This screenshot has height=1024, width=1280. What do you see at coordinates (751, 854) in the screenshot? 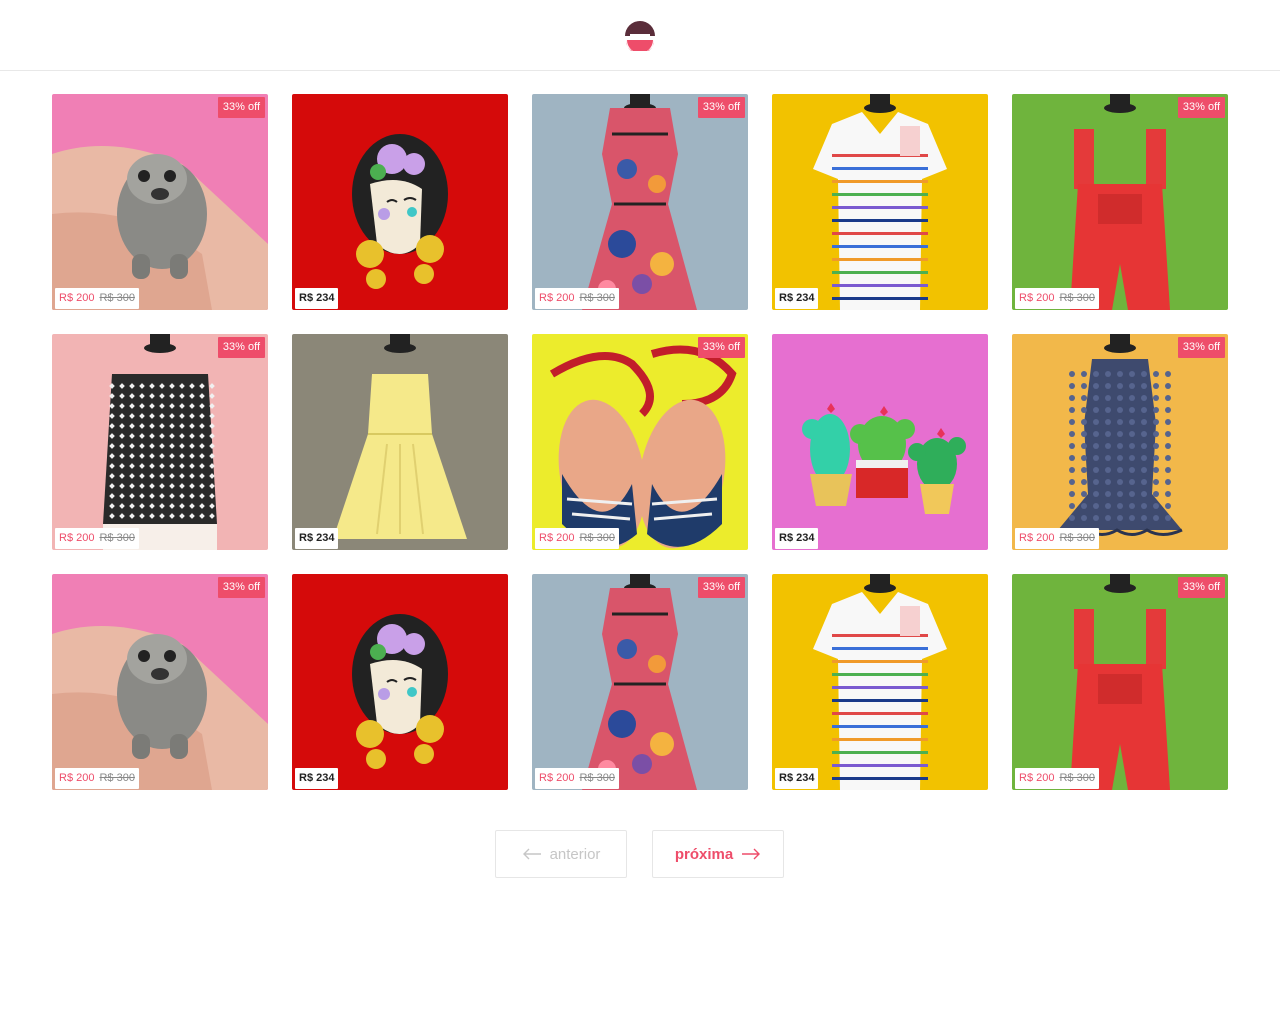
I see `arrow-right-icon` at bounding box center [751, 854].